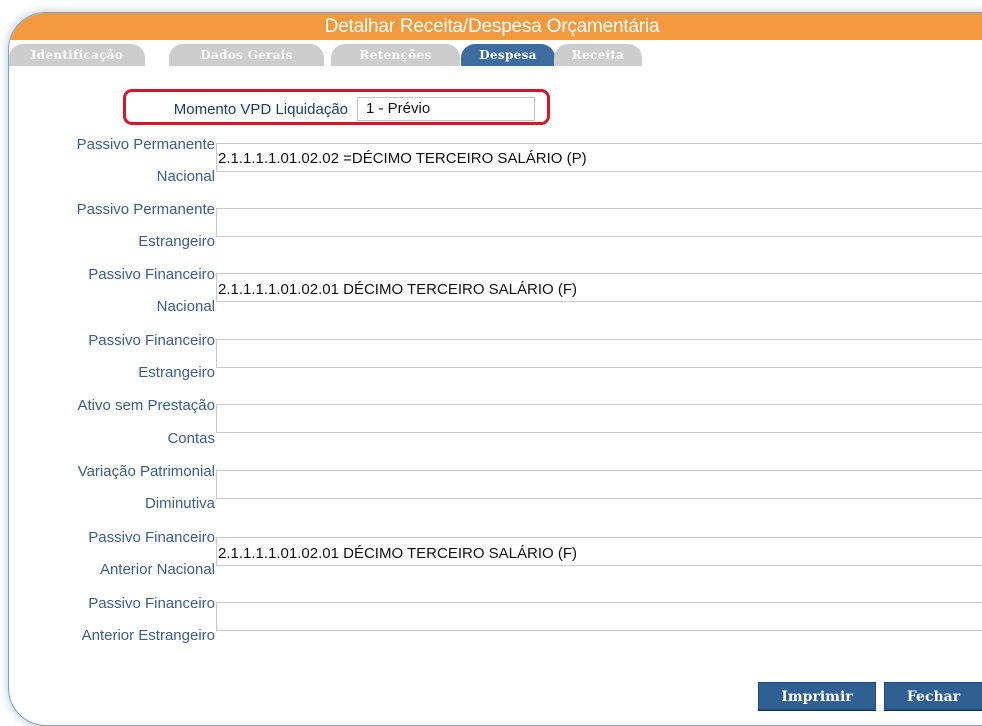 The width and height of the screenshot is (982, 726). I want to click on tab-identificacao: Identificação, so click(77, 55).